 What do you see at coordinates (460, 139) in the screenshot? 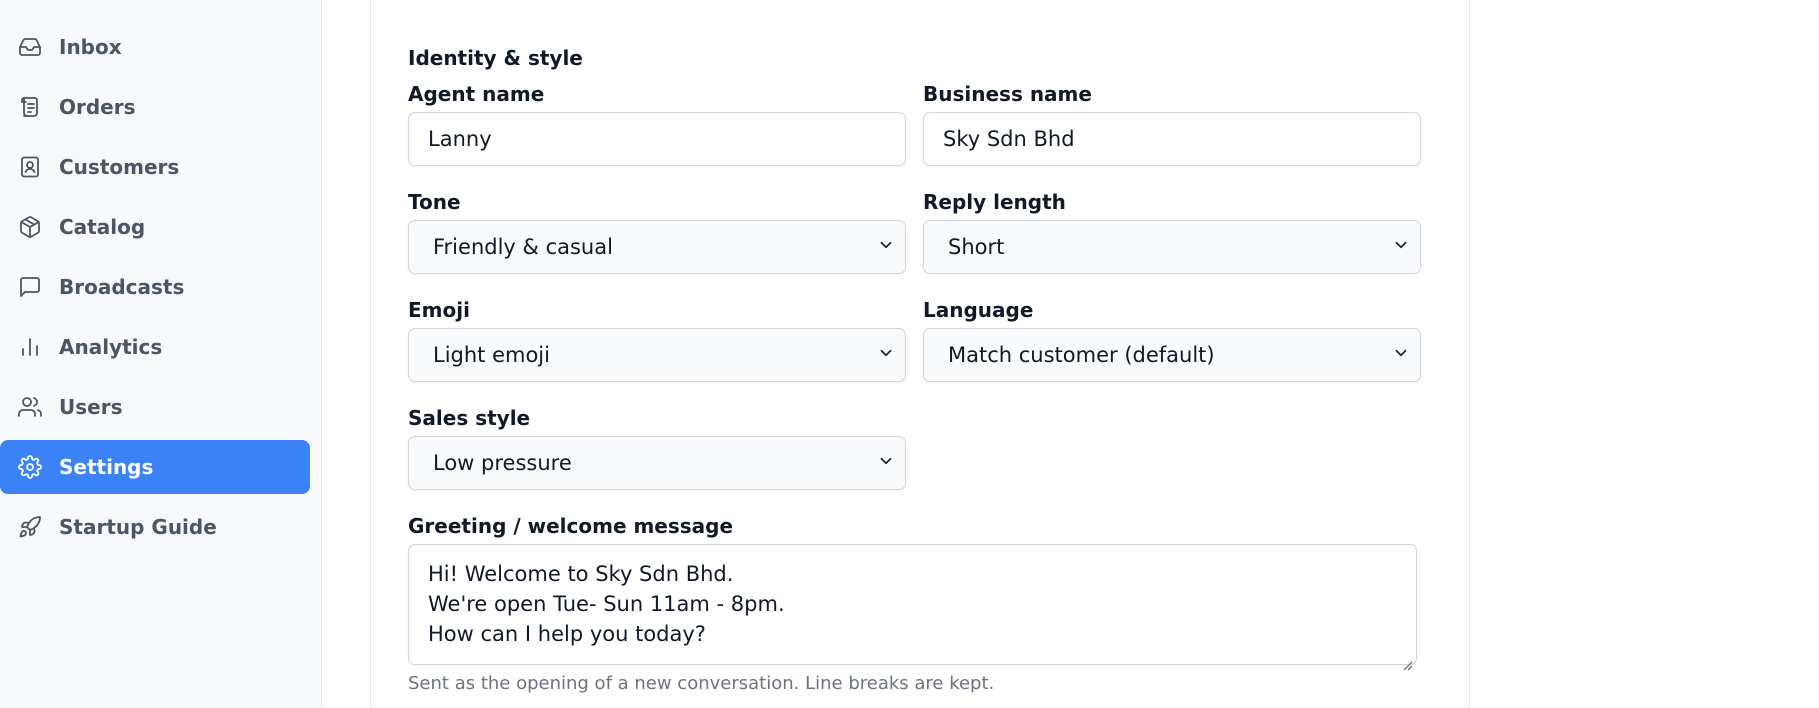
I see `agent-name-value: Lanny` at bounding box center [460, 139].